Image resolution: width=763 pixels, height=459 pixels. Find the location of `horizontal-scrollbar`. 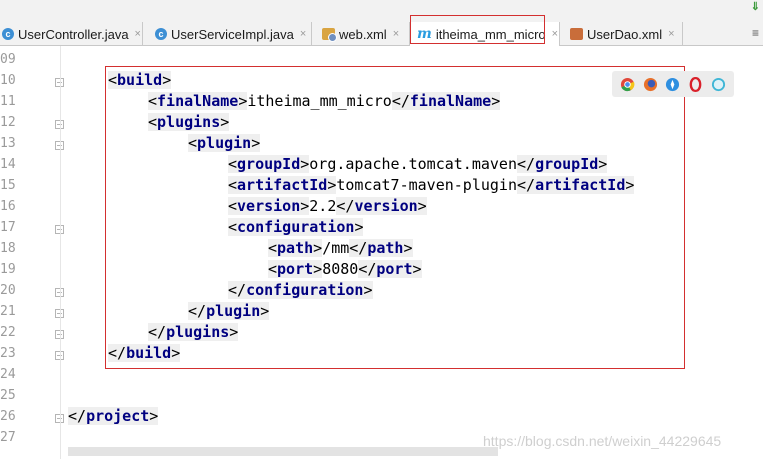

horizontal-scrollbar is located at coordinates (283, 451).